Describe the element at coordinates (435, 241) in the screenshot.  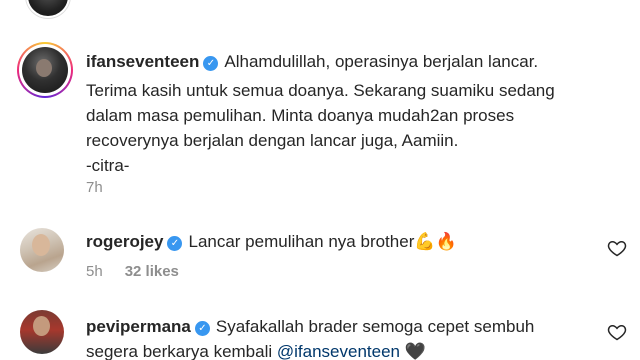
I see `emoji: 💪🔥` at that location.